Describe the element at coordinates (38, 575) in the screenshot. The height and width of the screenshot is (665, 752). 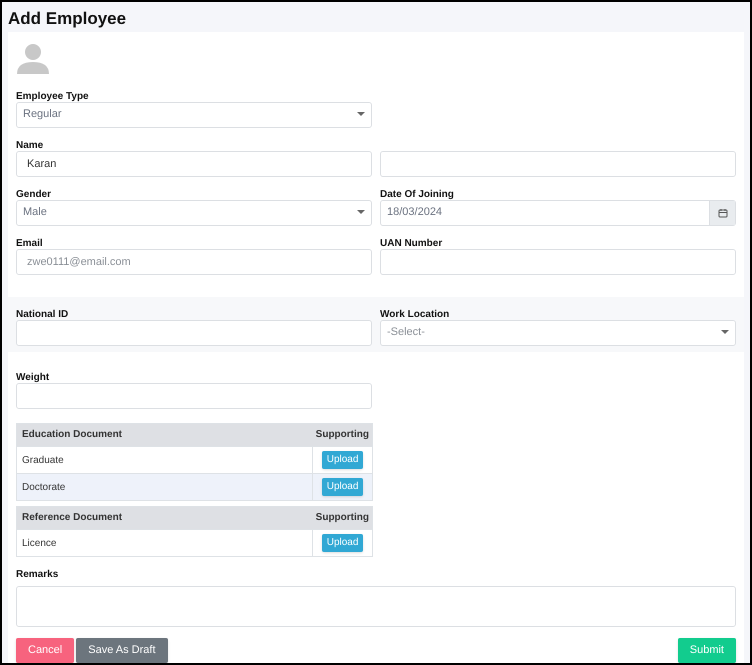
I see `field-label: Remarks` at that location.